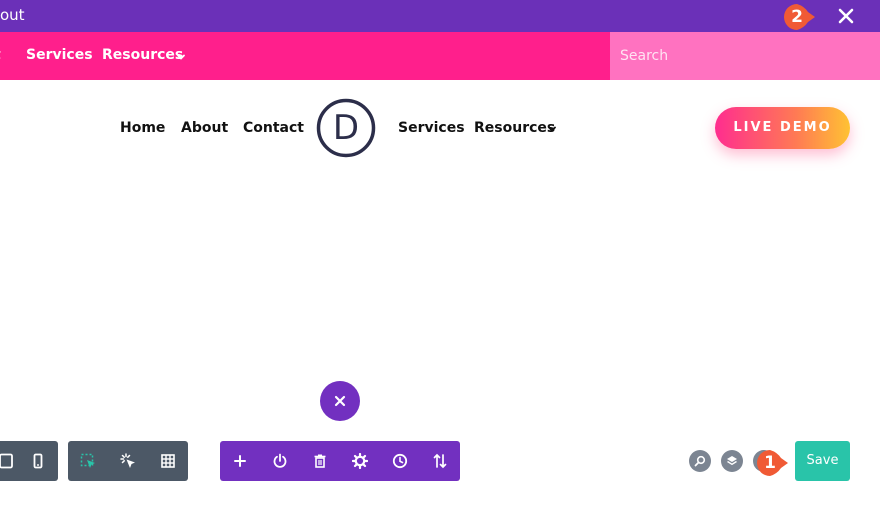 This screenshot has height=506, width=880. I want to click on nav-item-resources: Resources, so click(514, 128).